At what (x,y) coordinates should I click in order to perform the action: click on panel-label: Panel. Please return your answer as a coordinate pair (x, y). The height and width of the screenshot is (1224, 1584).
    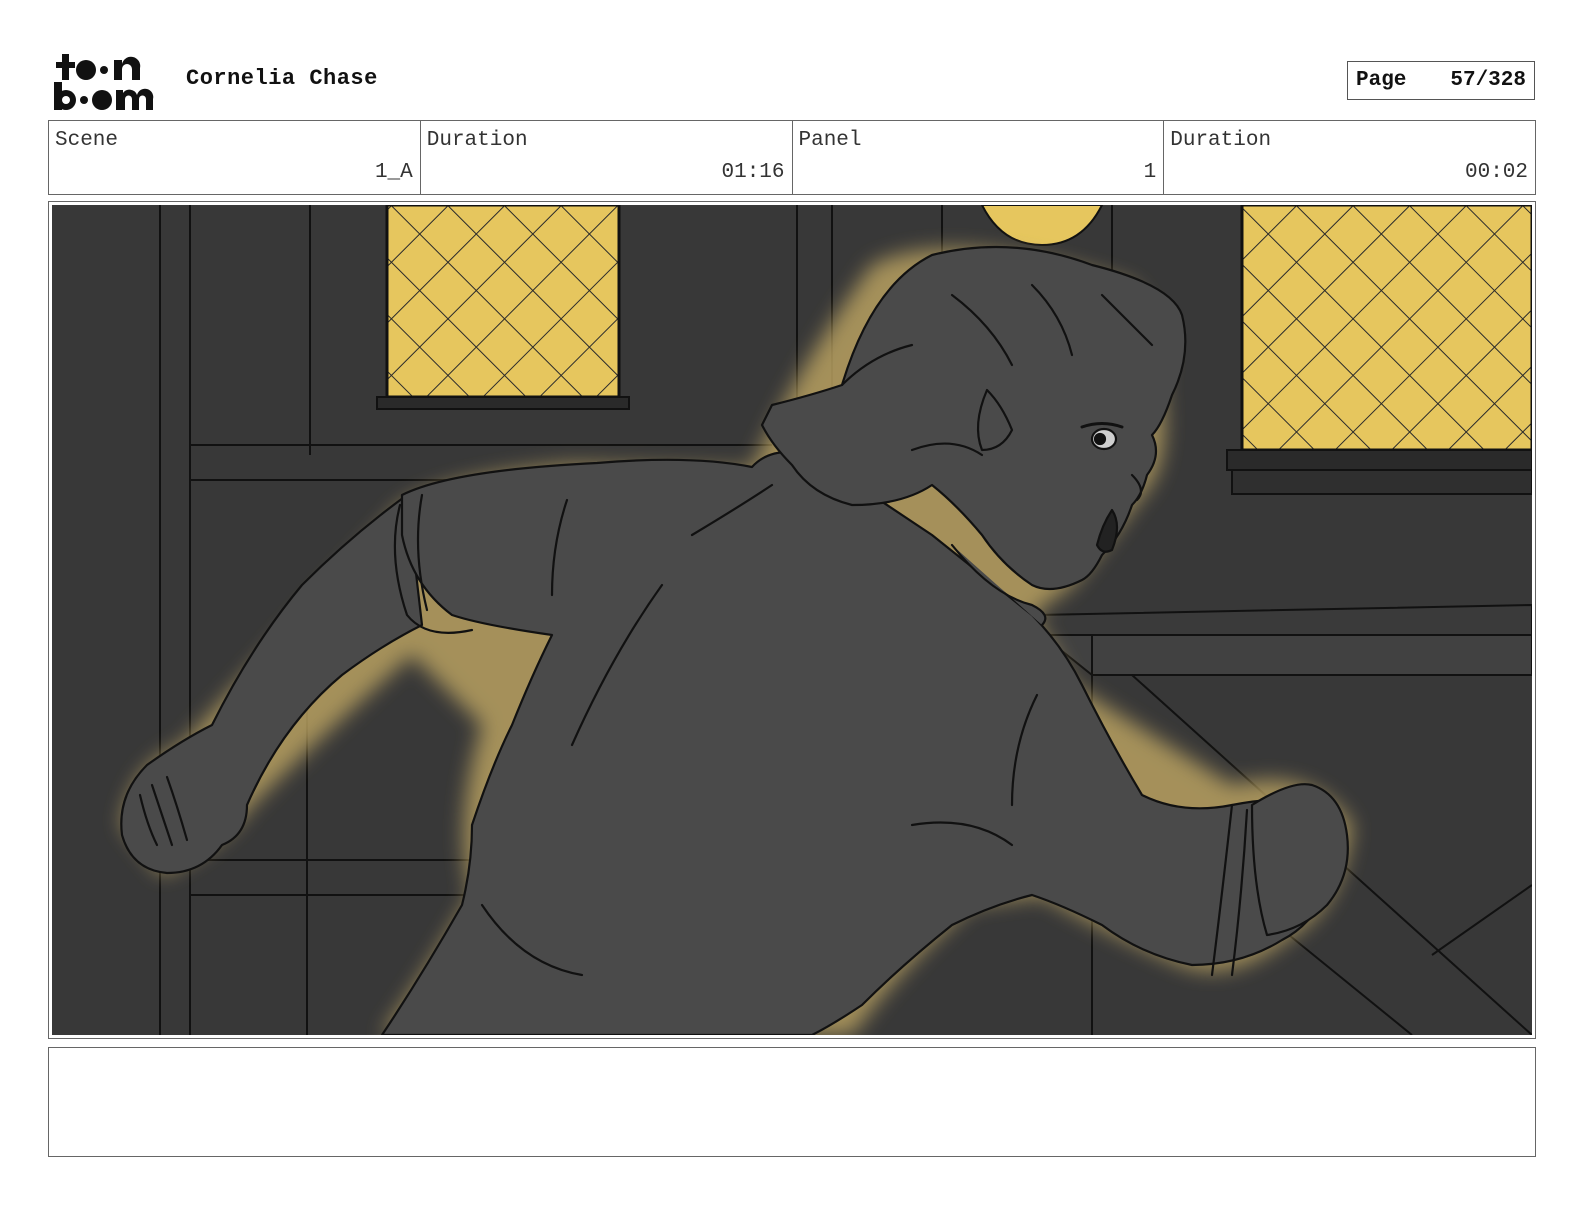
    Looking at the image, I should click on (830, 140).